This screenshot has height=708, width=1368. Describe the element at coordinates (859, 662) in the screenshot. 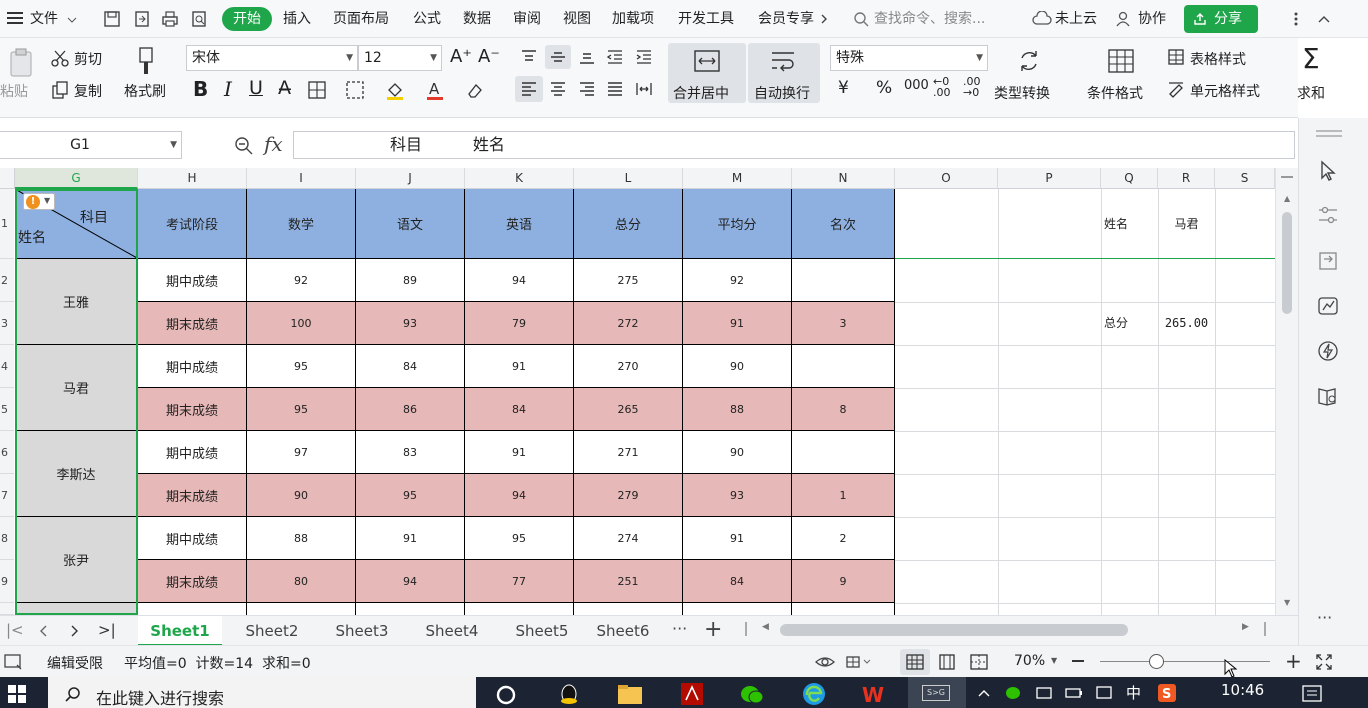

I see `crosshair-icon` at that location.